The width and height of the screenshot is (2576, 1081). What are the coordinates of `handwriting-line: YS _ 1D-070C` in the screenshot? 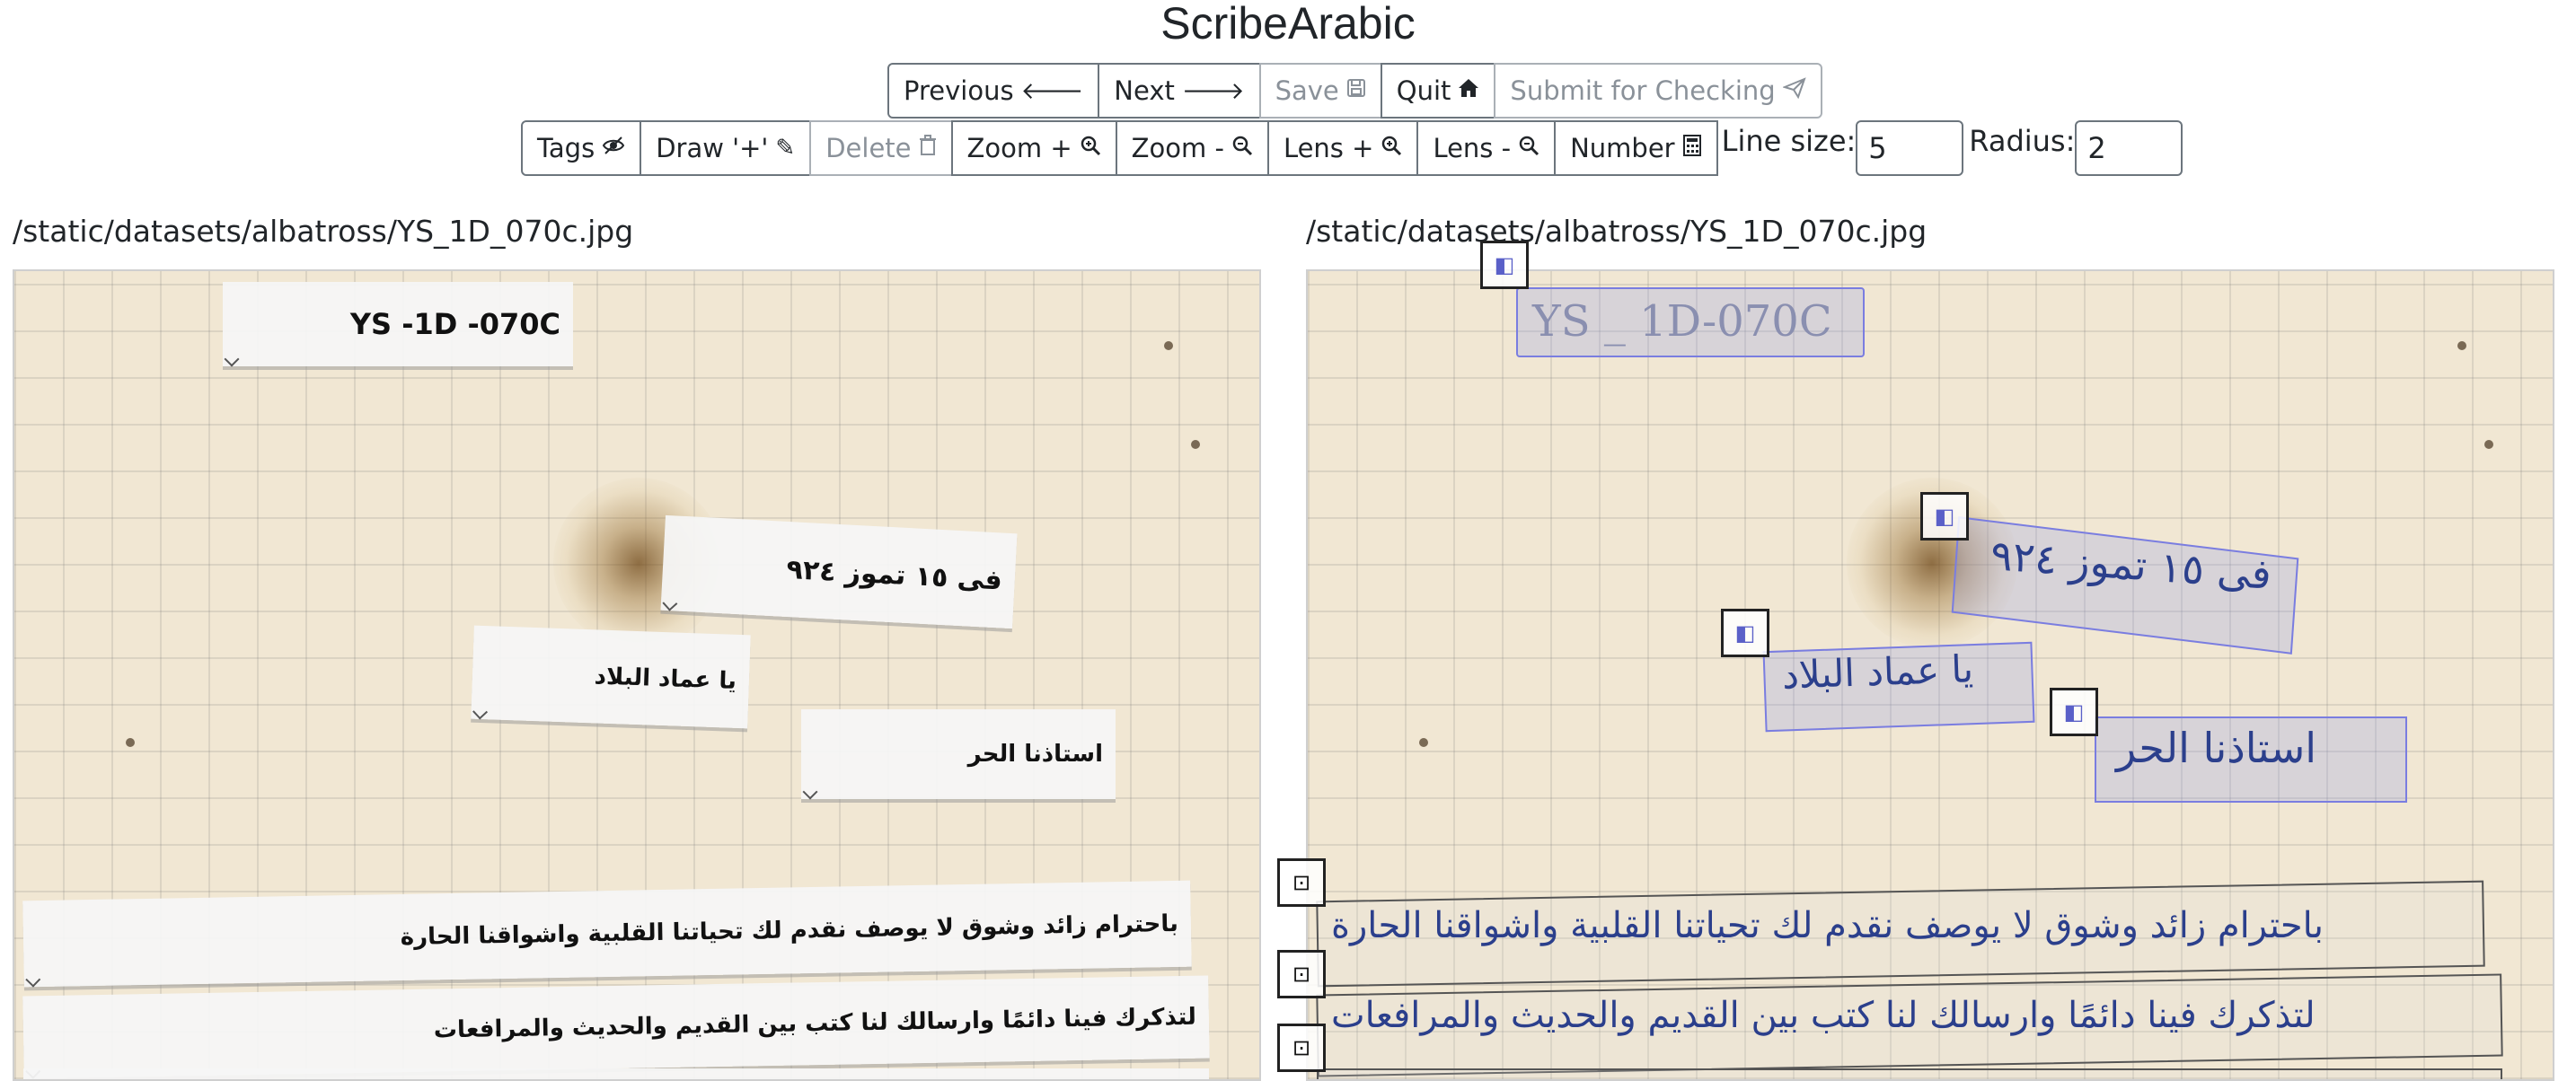 It's located at (1682, 321).